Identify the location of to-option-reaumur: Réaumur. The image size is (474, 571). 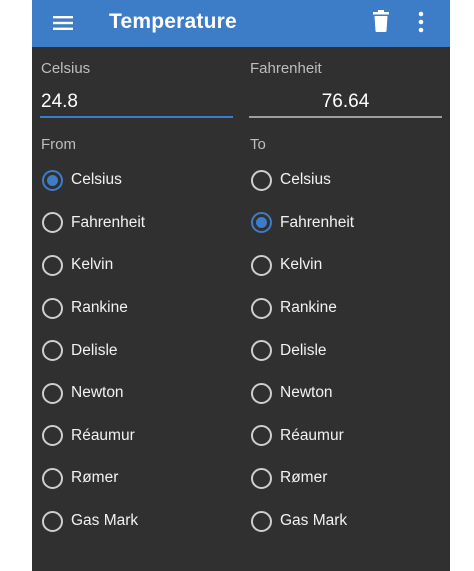
(349, 436).